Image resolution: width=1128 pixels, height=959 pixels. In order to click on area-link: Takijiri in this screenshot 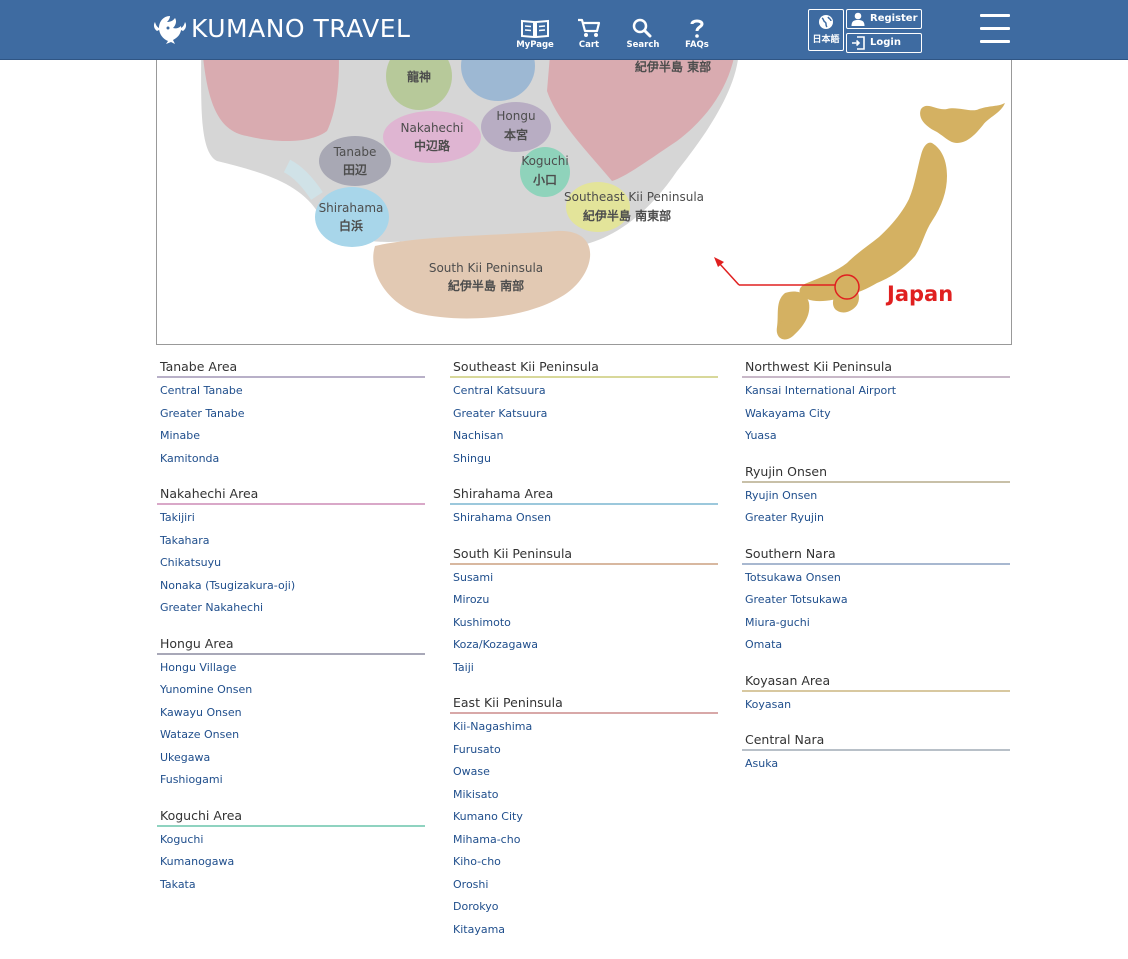, I will do `click(292, 518)`.